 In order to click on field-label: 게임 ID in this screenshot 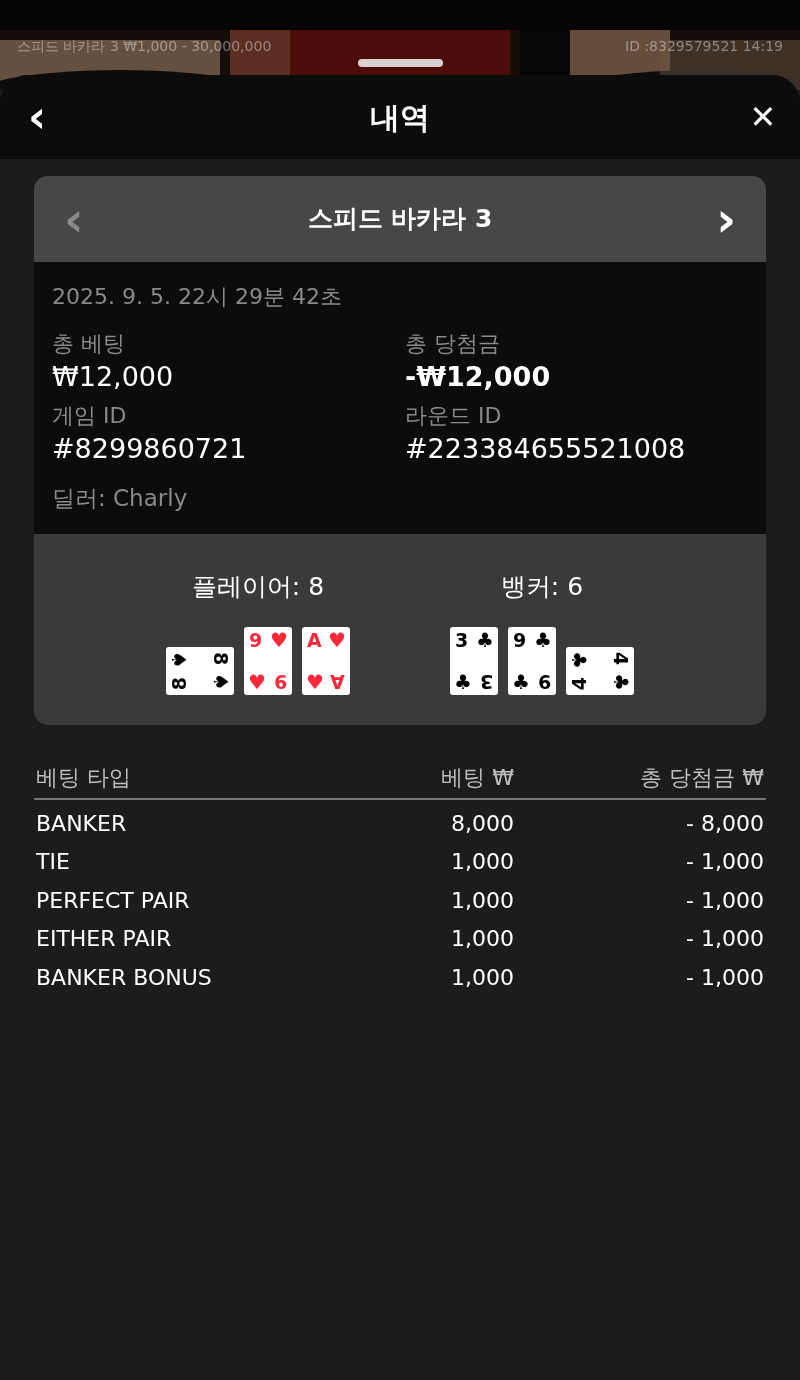, I will do `click(90, 416)`.